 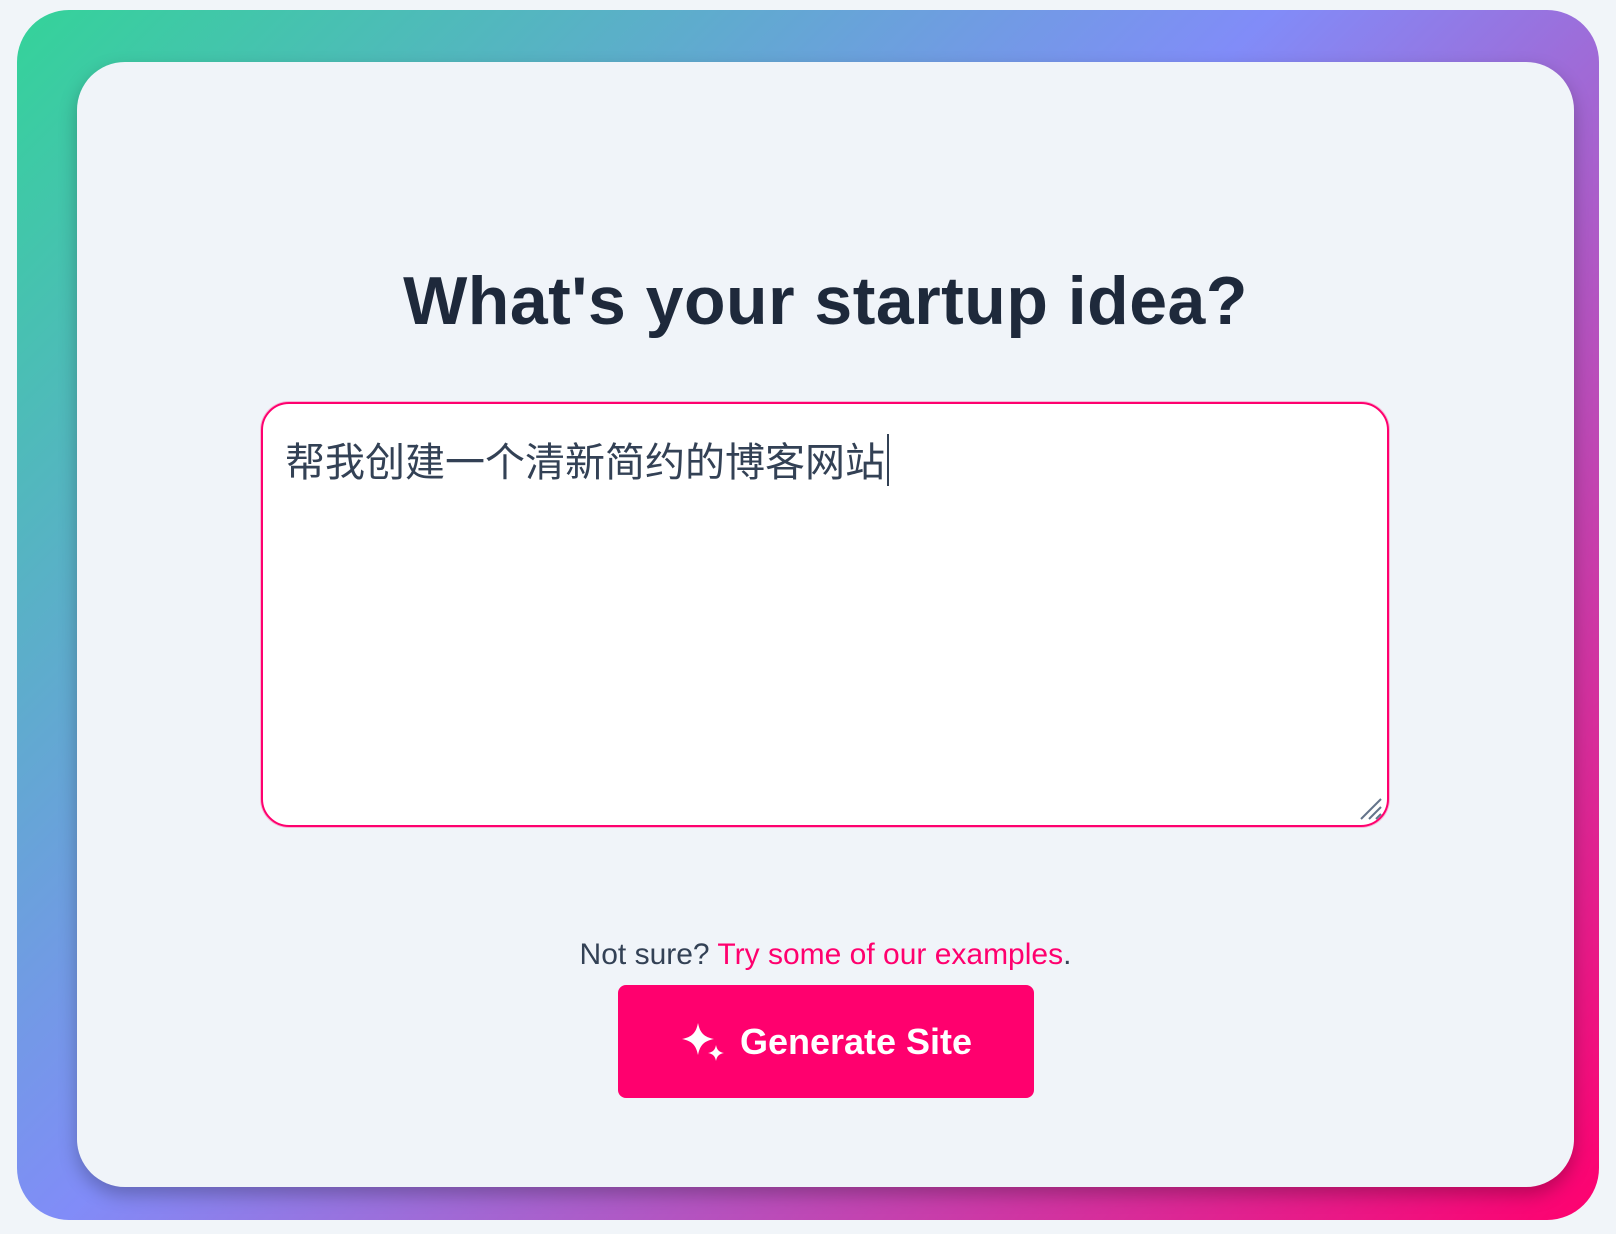 I want to click on text-caret, so click(x=888, y=460).